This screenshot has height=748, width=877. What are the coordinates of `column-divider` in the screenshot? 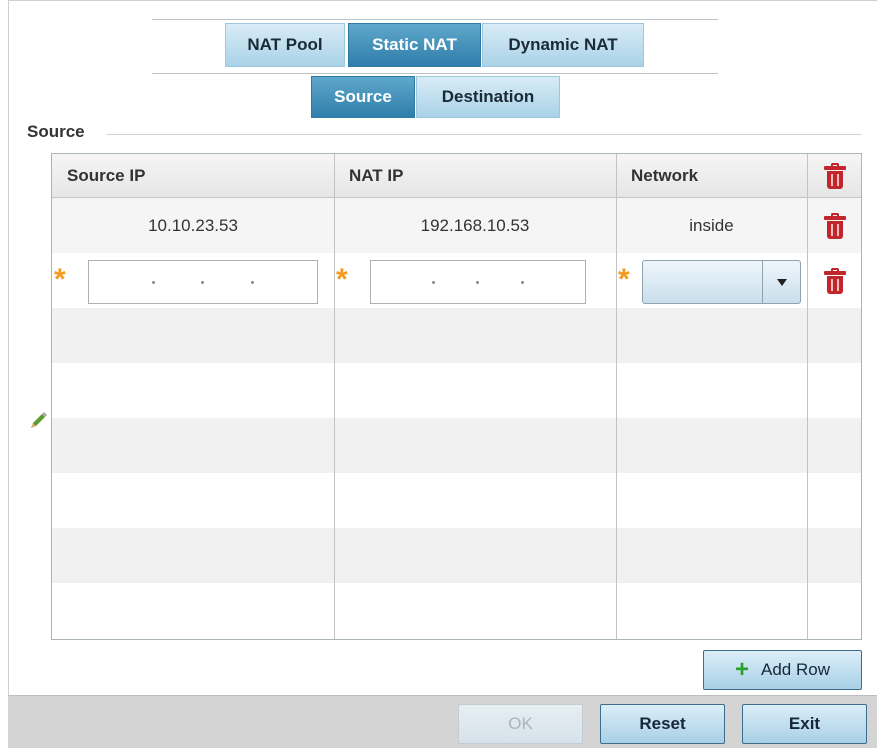 It's located at (807, 396).